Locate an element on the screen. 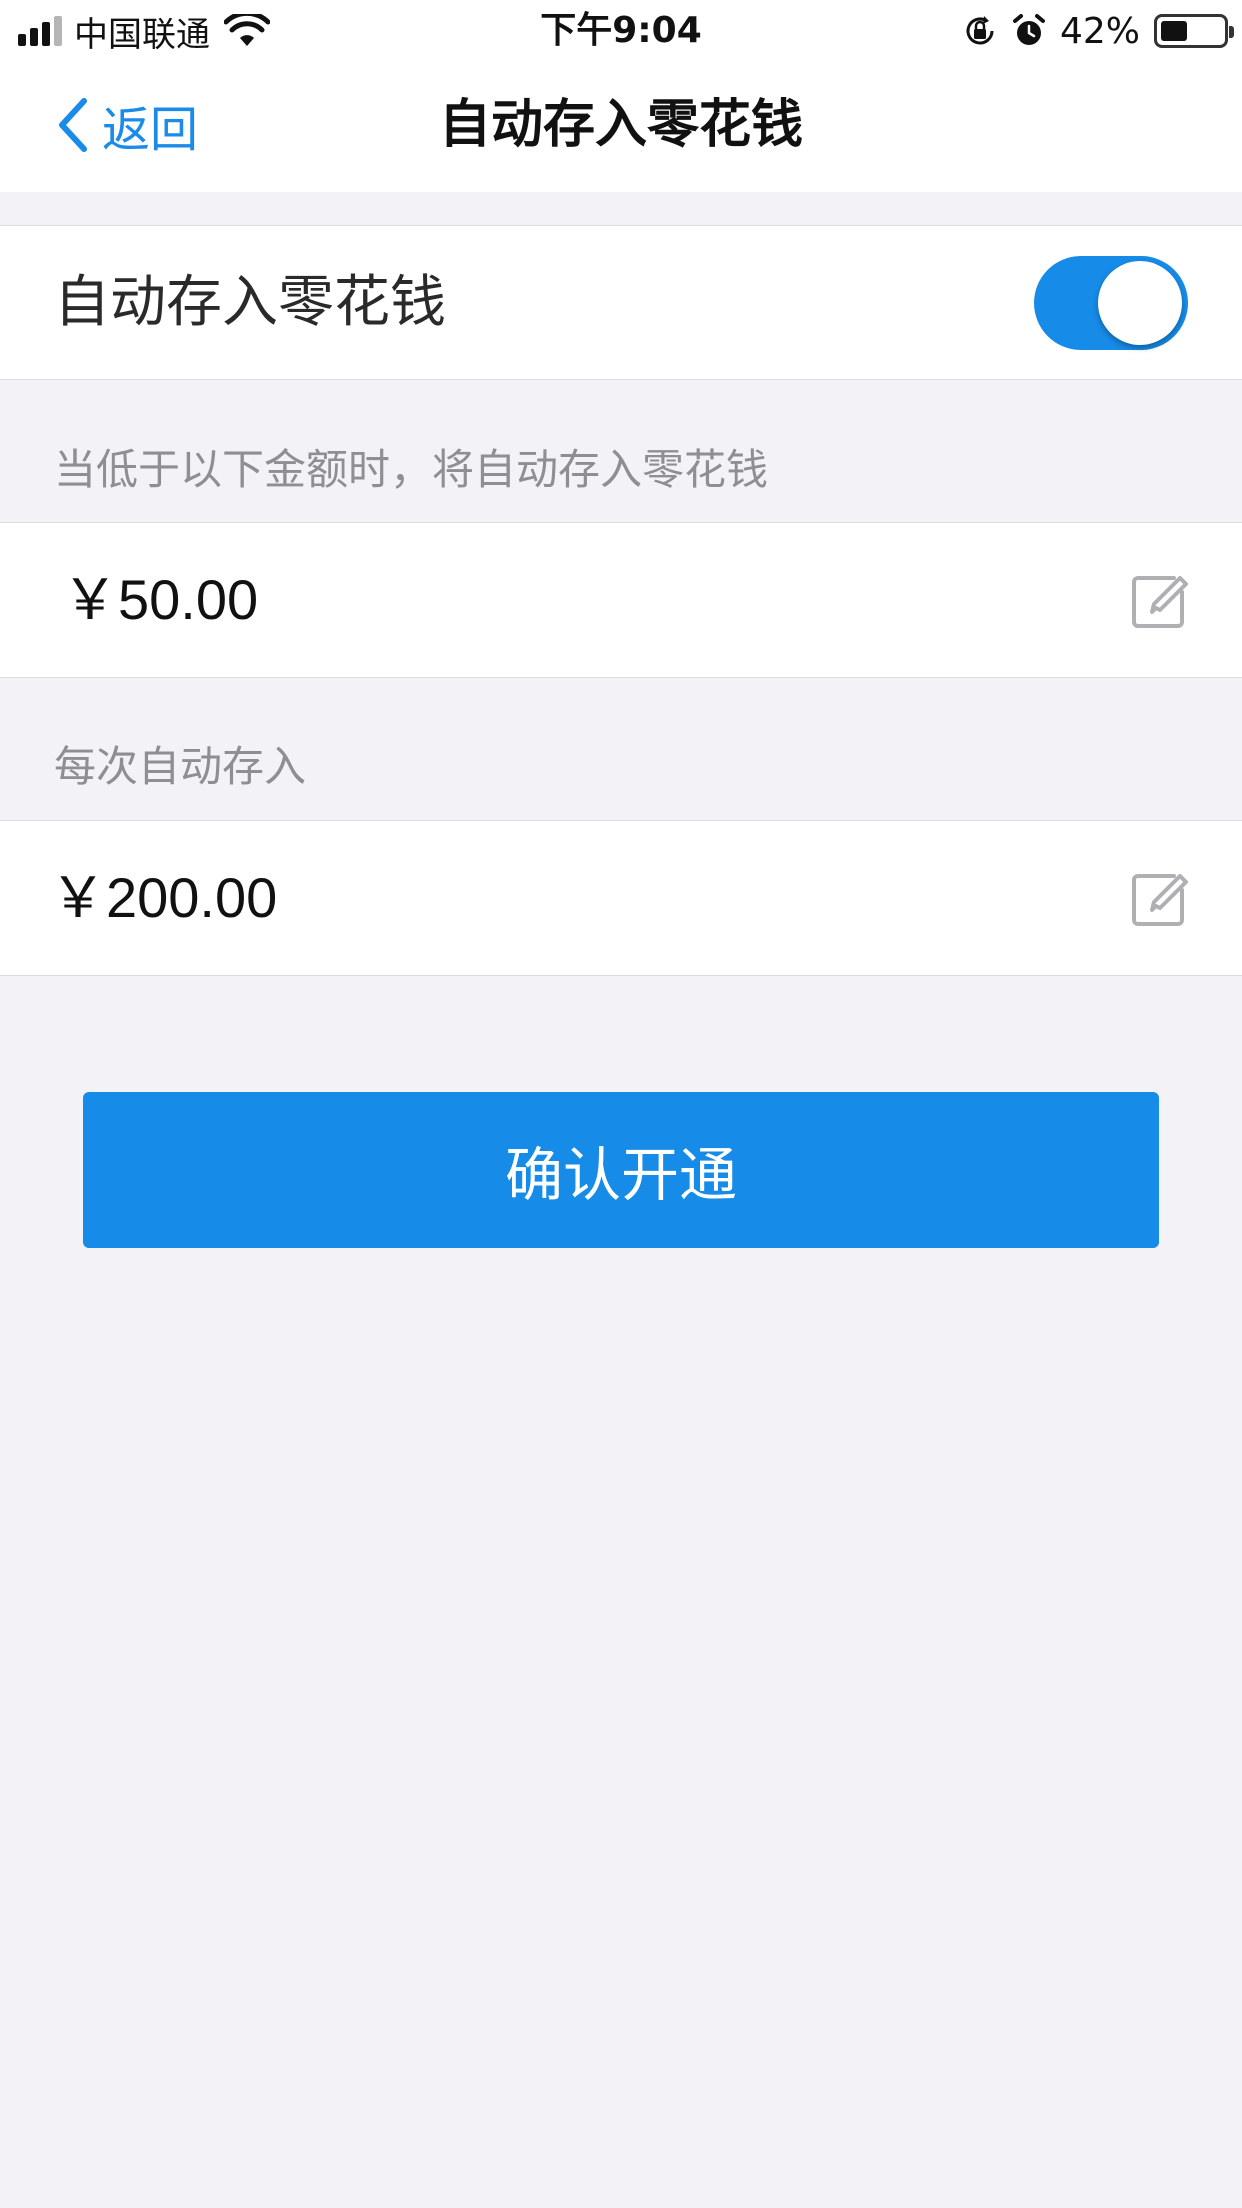 The height and width of the screenshot is (2208, 1242). deposit-description: 每次自动存入 is located at coordinates (180, 766).